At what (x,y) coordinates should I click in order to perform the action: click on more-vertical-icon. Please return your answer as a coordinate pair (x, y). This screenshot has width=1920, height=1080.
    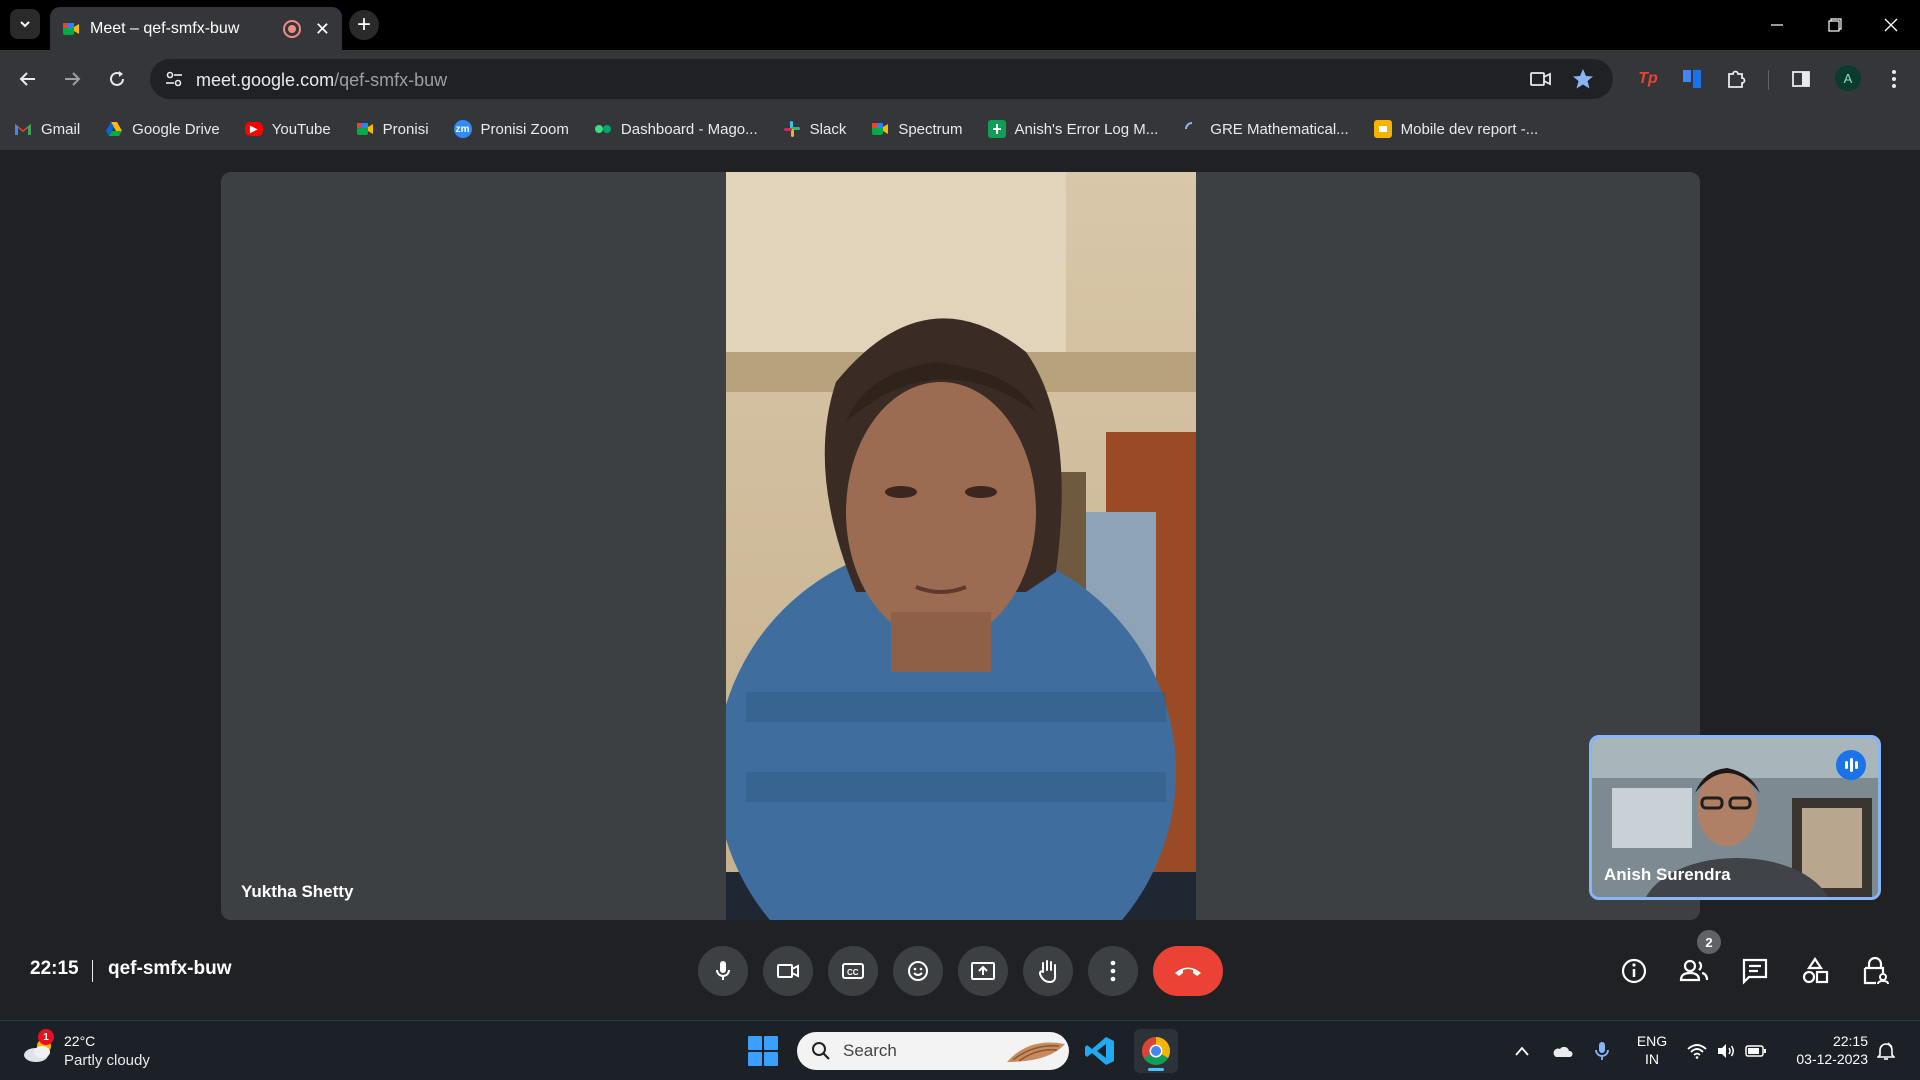
    Looking at the image, I should click on (1113, 971).